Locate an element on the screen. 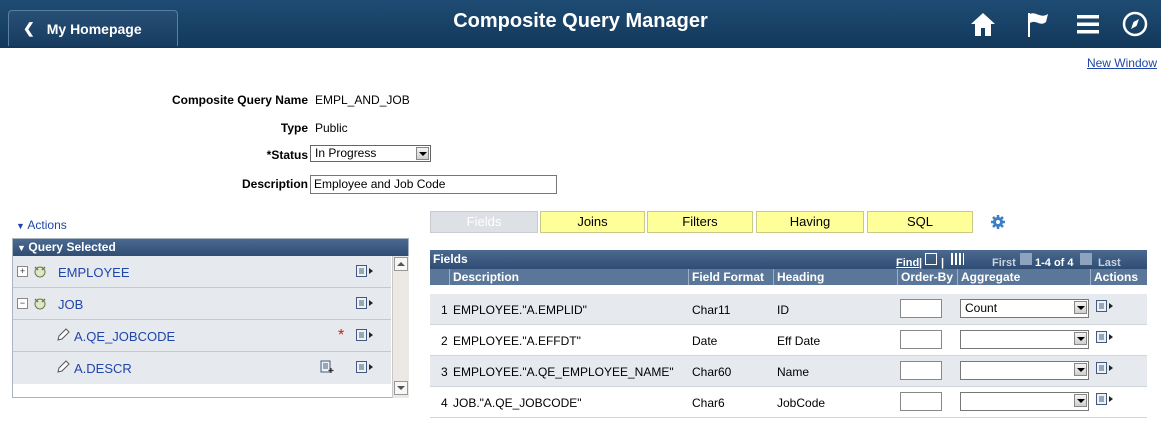 The height and width of the screenshot is (421, 1161). col-field-format: Field Format is located at coordinates (731, 277).